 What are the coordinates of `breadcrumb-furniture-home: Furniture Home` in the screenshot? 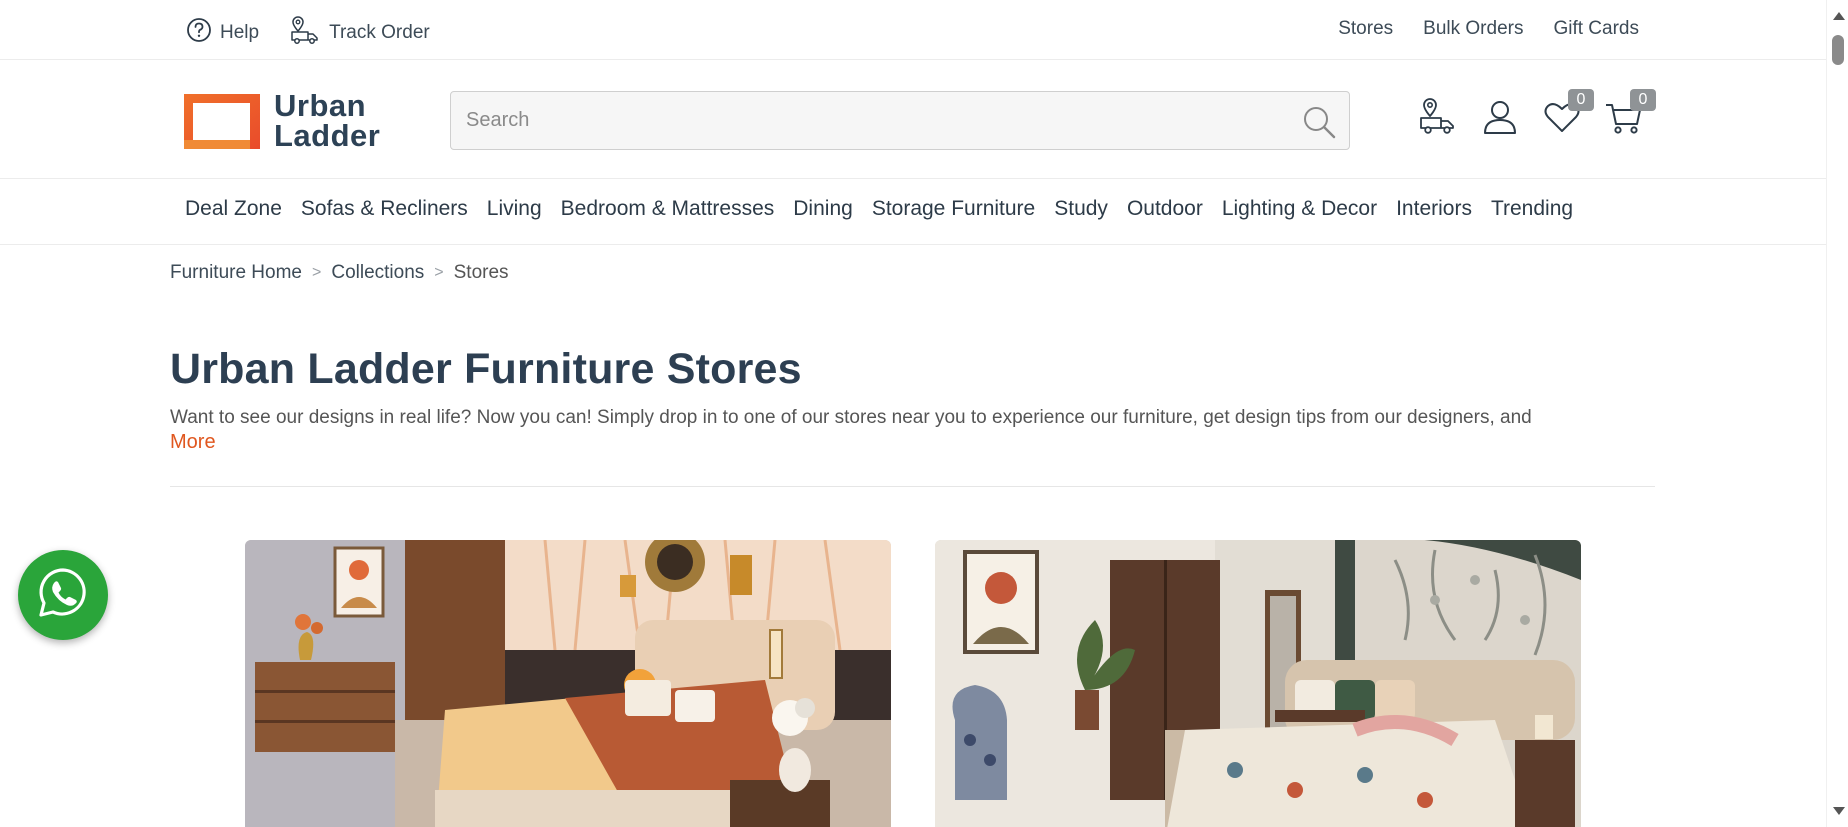 It's located at (236, 273).